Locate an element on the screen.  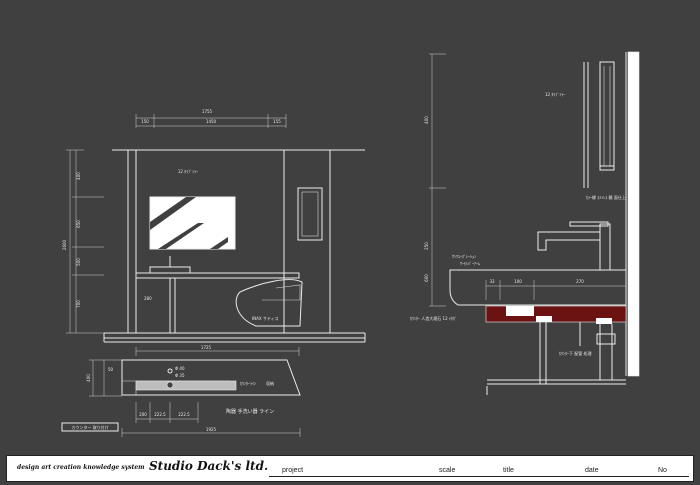
left-dim: 500 is located at coordinates (78, 262).